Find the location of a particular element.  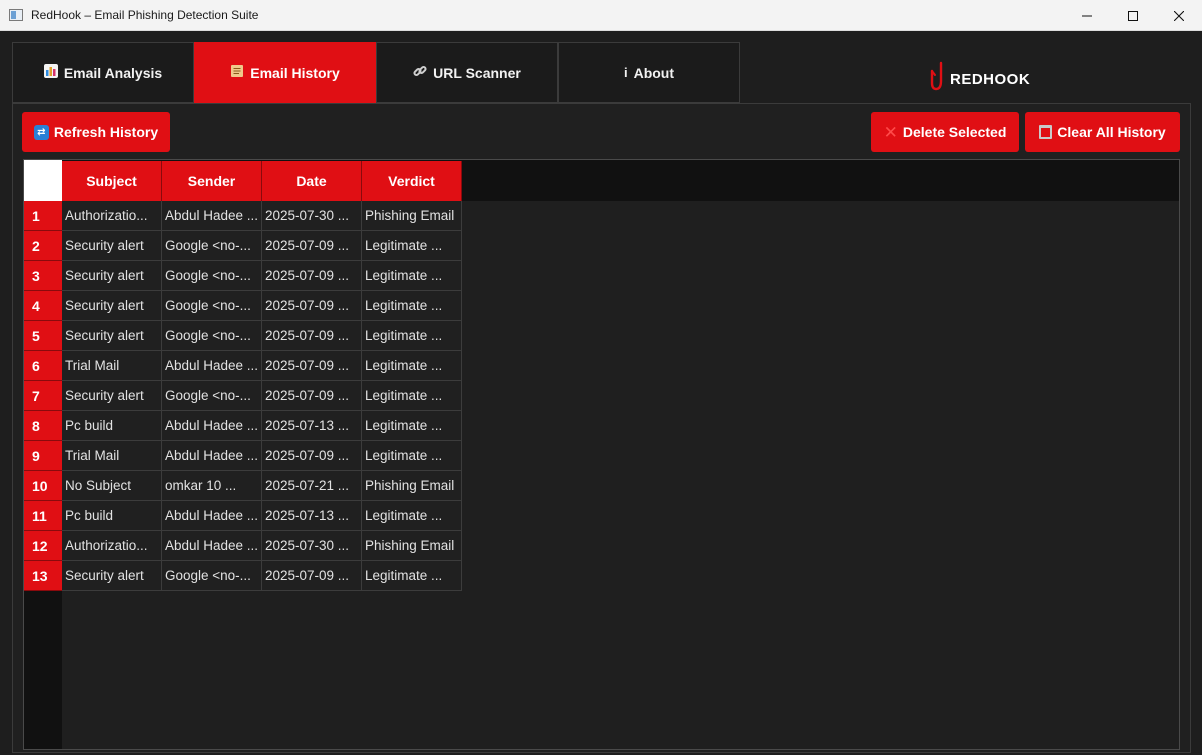

close-button is located at coordinates (1179, 15).